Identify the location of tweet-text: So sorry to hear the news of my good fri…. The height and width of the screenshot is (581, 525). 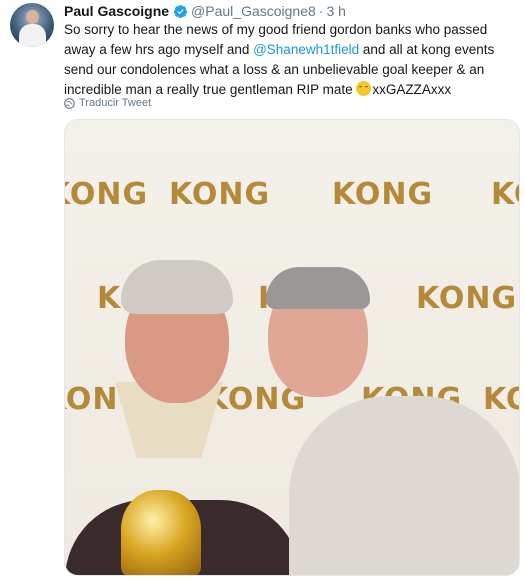
(288, 60).